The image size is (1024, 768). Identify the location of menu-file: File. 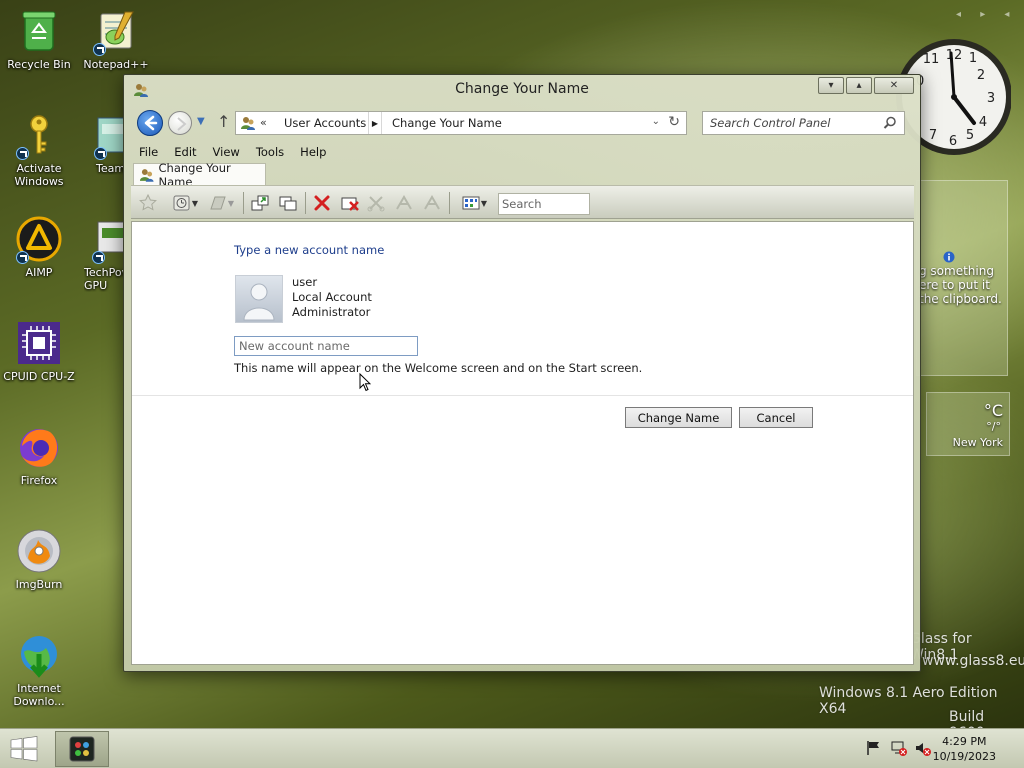
(148, 152).